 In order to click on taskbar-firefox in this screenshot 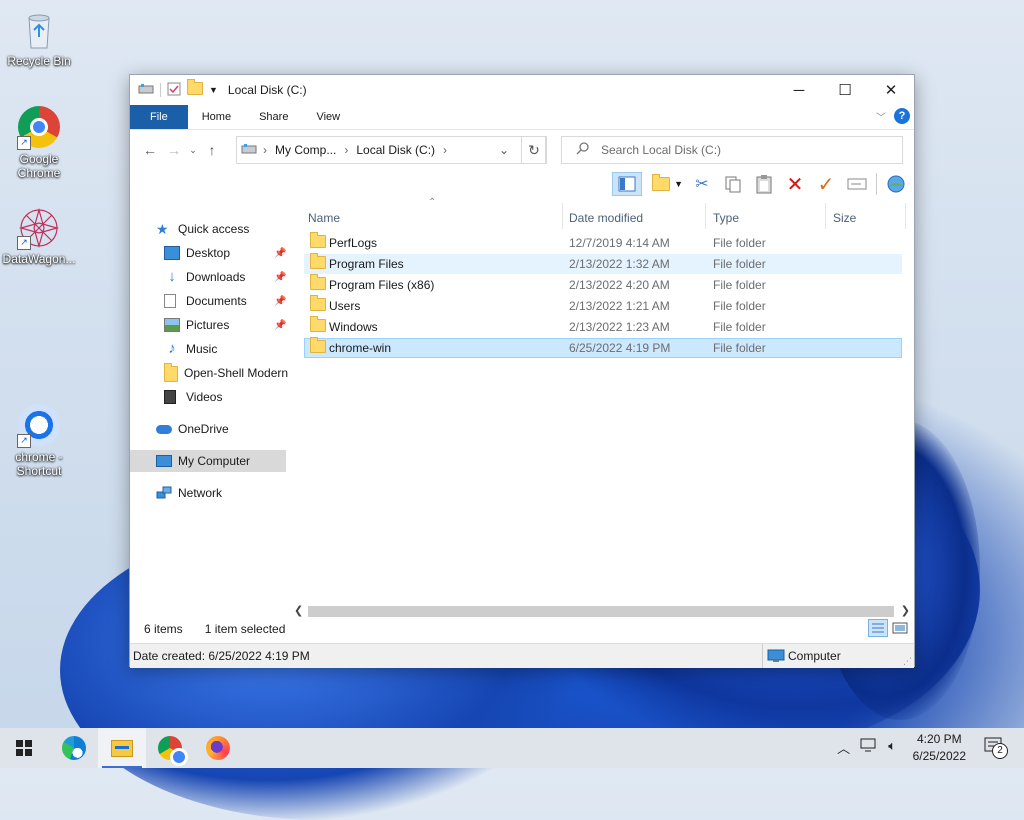, I will do `click(218, 748)`.